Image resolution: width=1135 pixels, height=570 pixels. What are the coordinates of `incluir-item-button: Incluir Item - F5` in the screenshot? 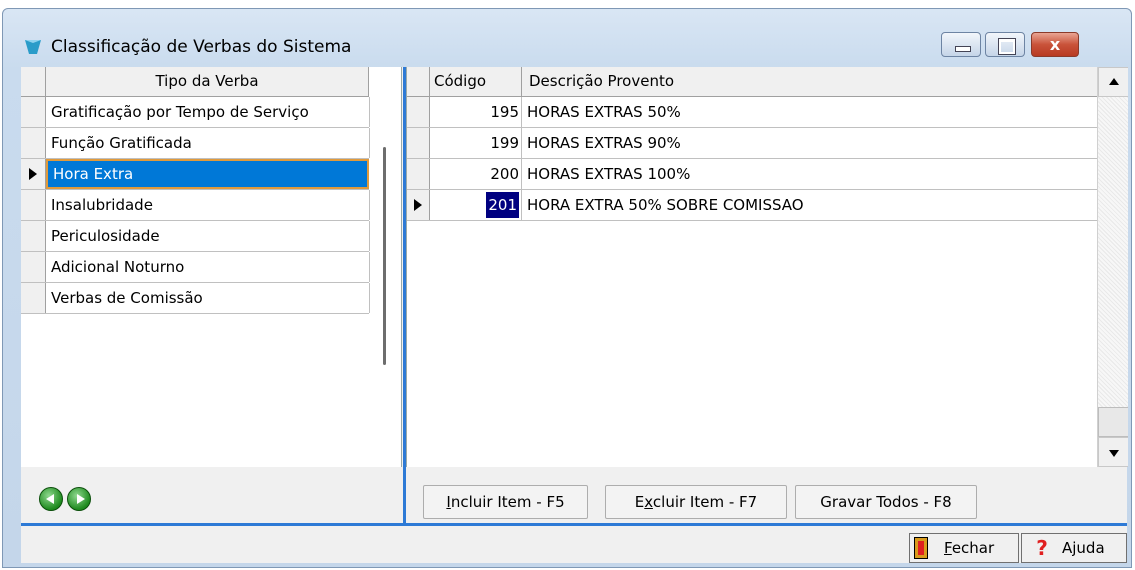 It's located at (505, 502).